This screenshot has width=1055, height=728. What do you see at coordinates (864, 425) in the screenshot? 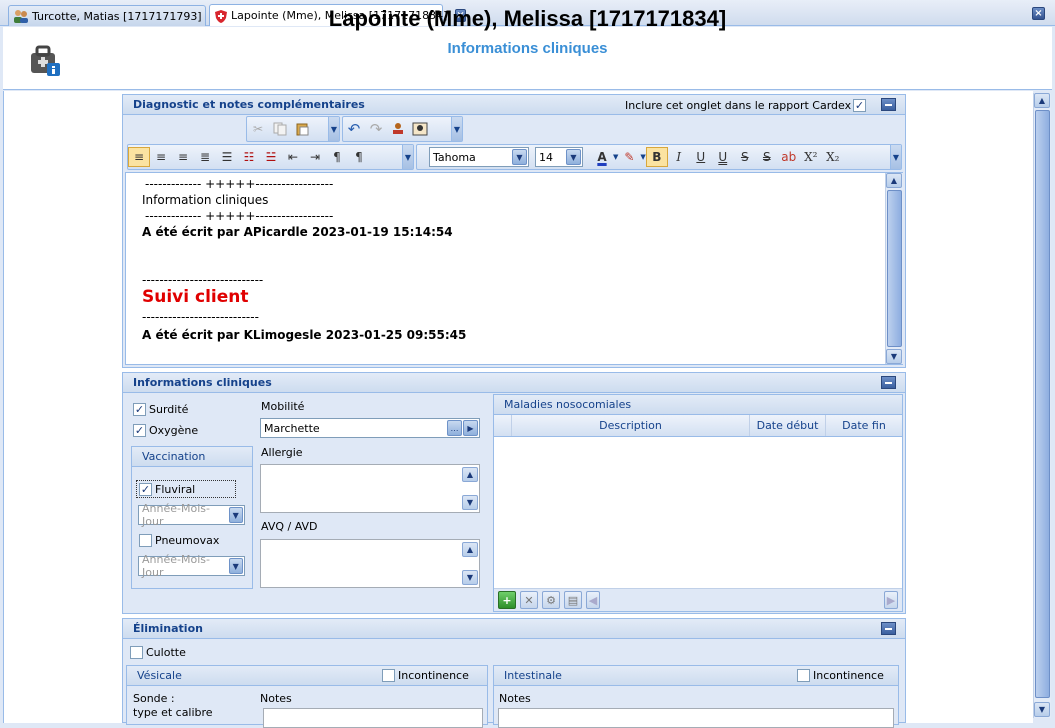
I see `col-date-fin: Date fin` at bounding box center [864, 425].